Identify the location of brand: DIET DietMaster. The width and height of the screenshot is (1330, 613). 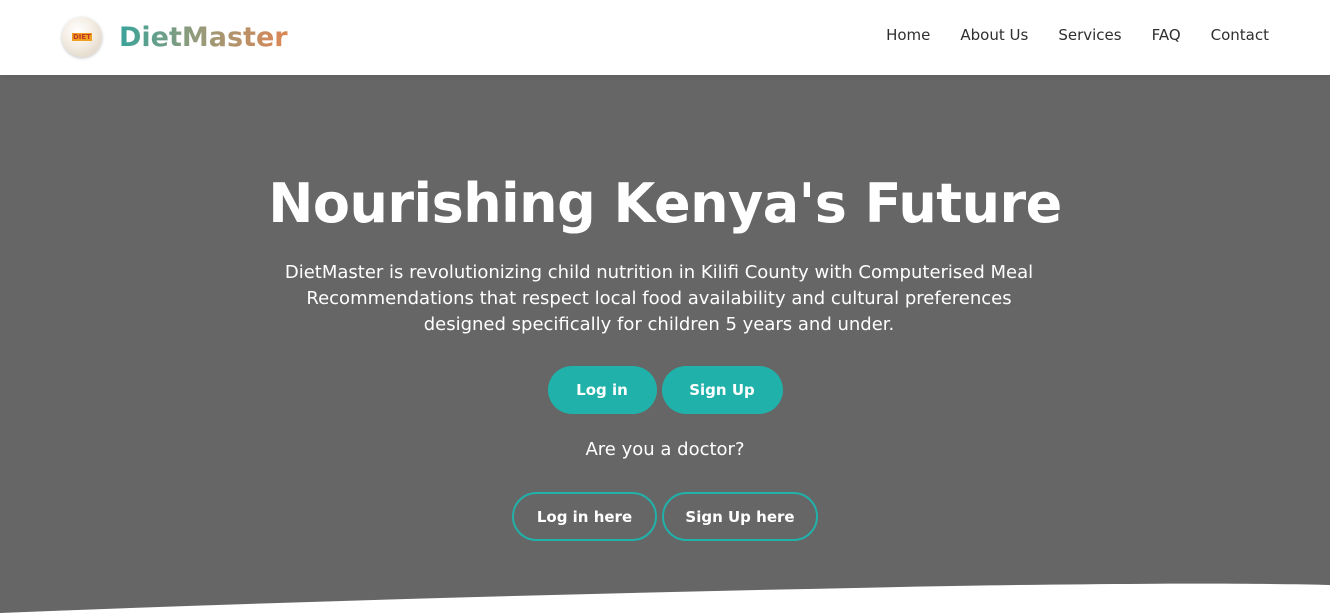
(175, 37).